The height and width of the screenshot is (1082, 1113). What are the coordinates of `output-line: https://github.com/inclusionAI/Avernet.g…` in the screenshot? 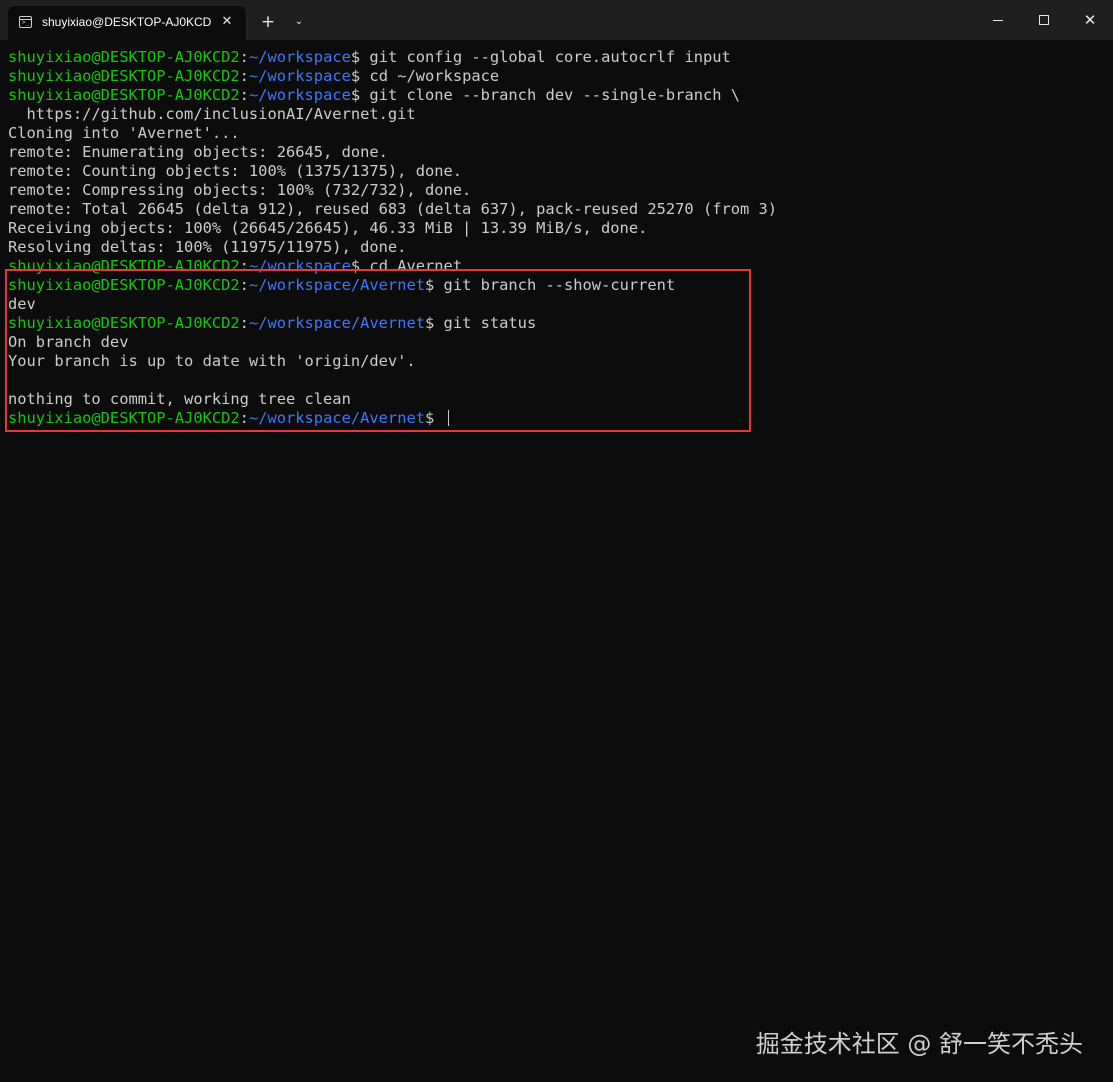 It's located at (555, 114).